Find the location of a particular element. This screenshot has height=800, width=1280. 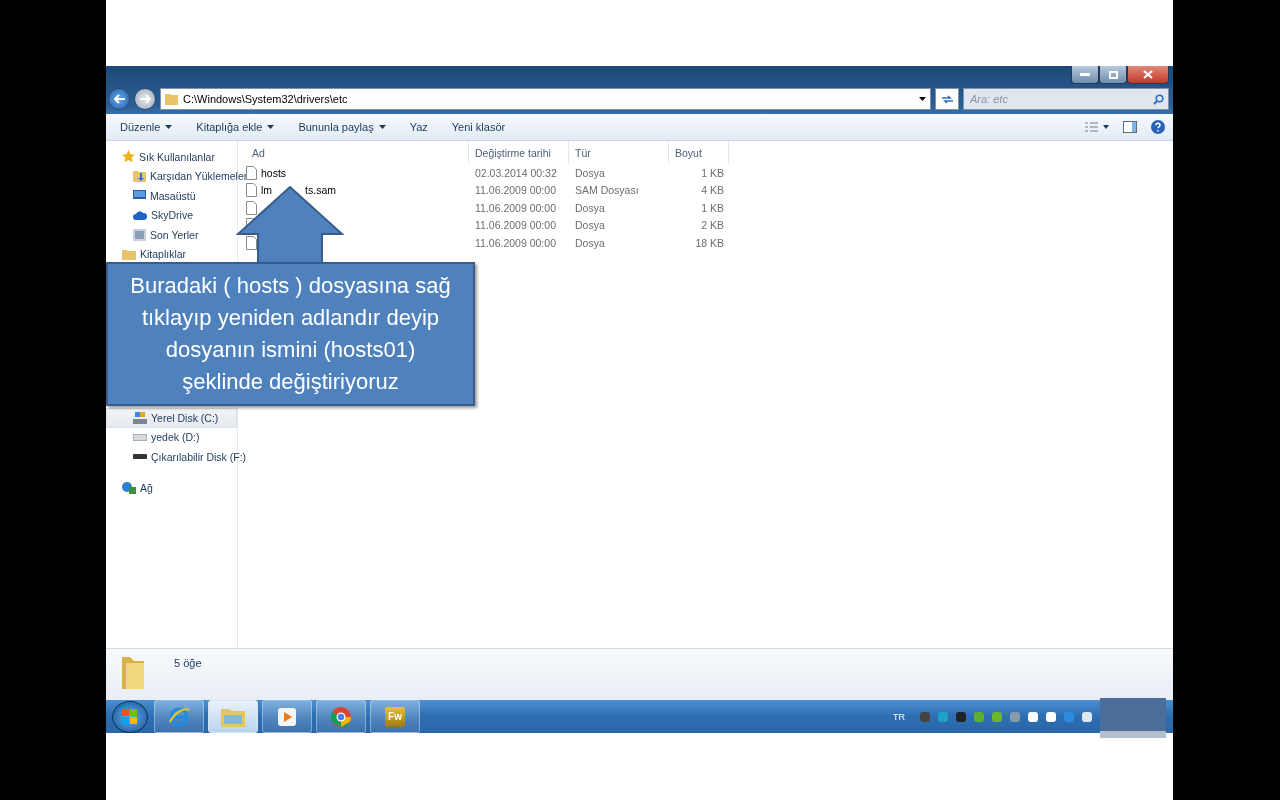

language-indicator: TR is located at coordinates (899, 716).